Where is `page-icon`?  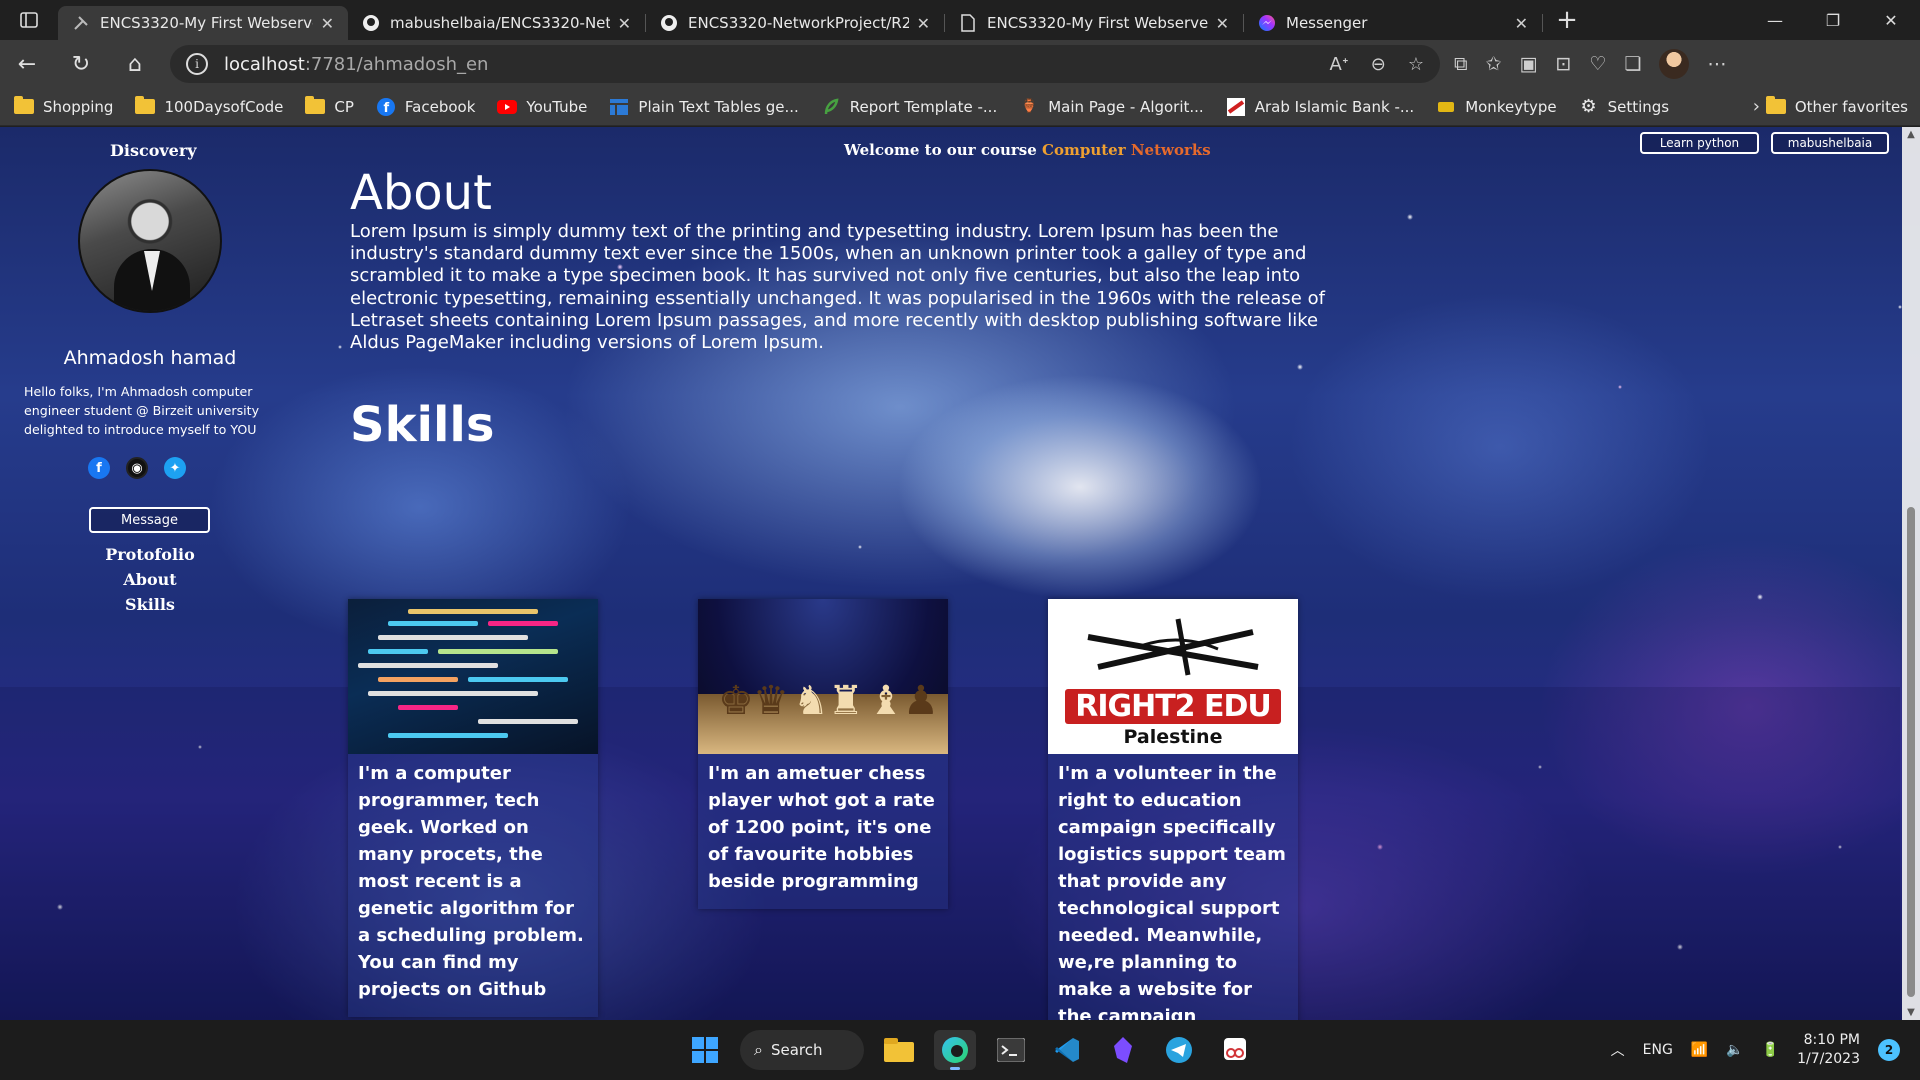 page-icon is located at coordinates (968, 23).